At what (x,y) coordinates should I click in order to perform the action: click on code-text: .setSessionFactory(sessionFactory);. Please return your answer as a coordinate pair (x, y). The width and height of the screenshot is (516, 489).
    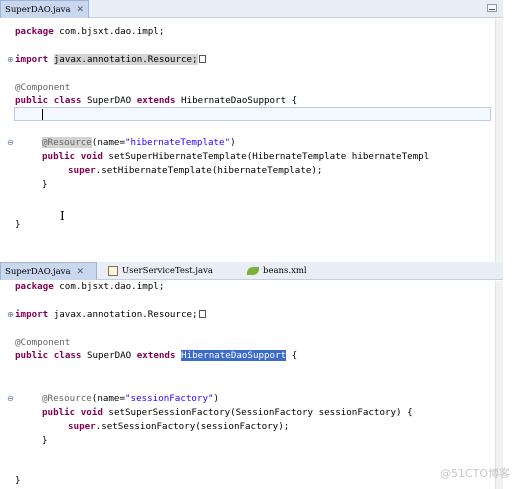
    Looking at the image, I should click on (192, 426).